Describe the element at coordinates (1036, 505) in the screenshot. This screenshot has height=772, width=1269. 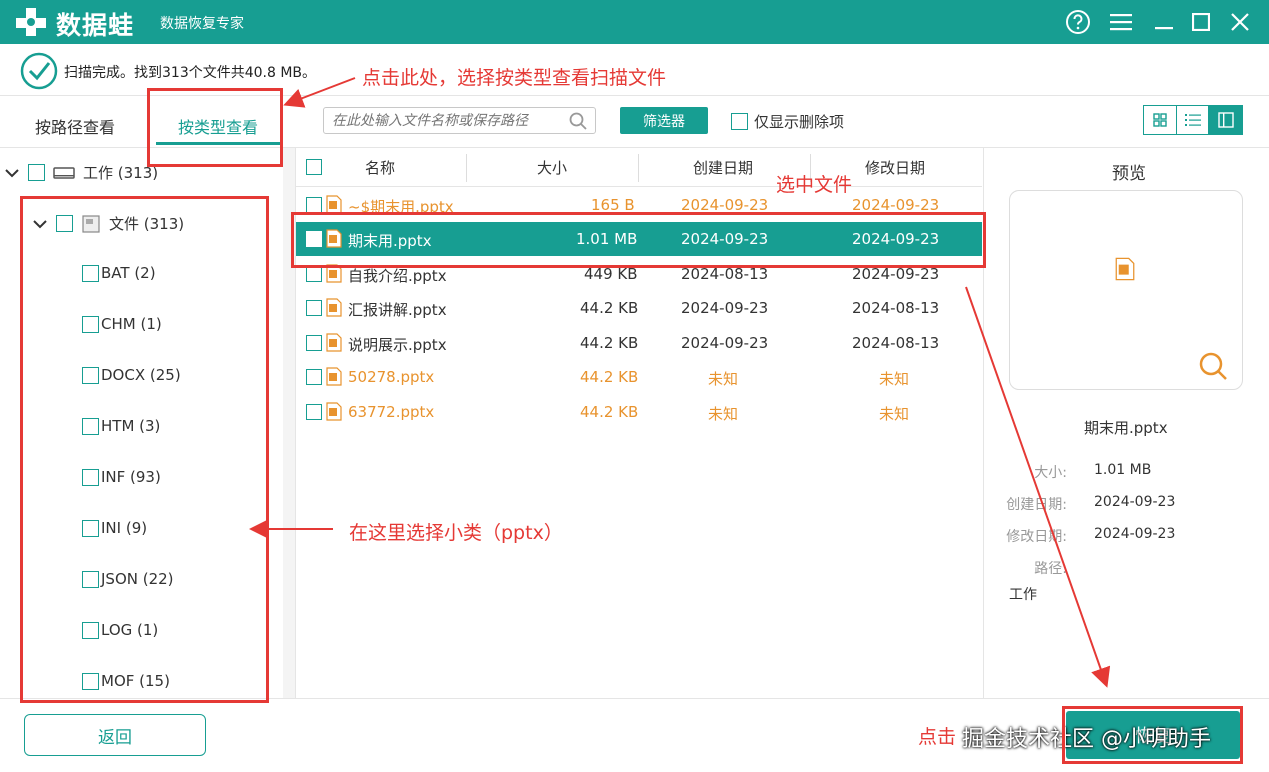
I see `preview-created-label: 创建日期:` at that location.